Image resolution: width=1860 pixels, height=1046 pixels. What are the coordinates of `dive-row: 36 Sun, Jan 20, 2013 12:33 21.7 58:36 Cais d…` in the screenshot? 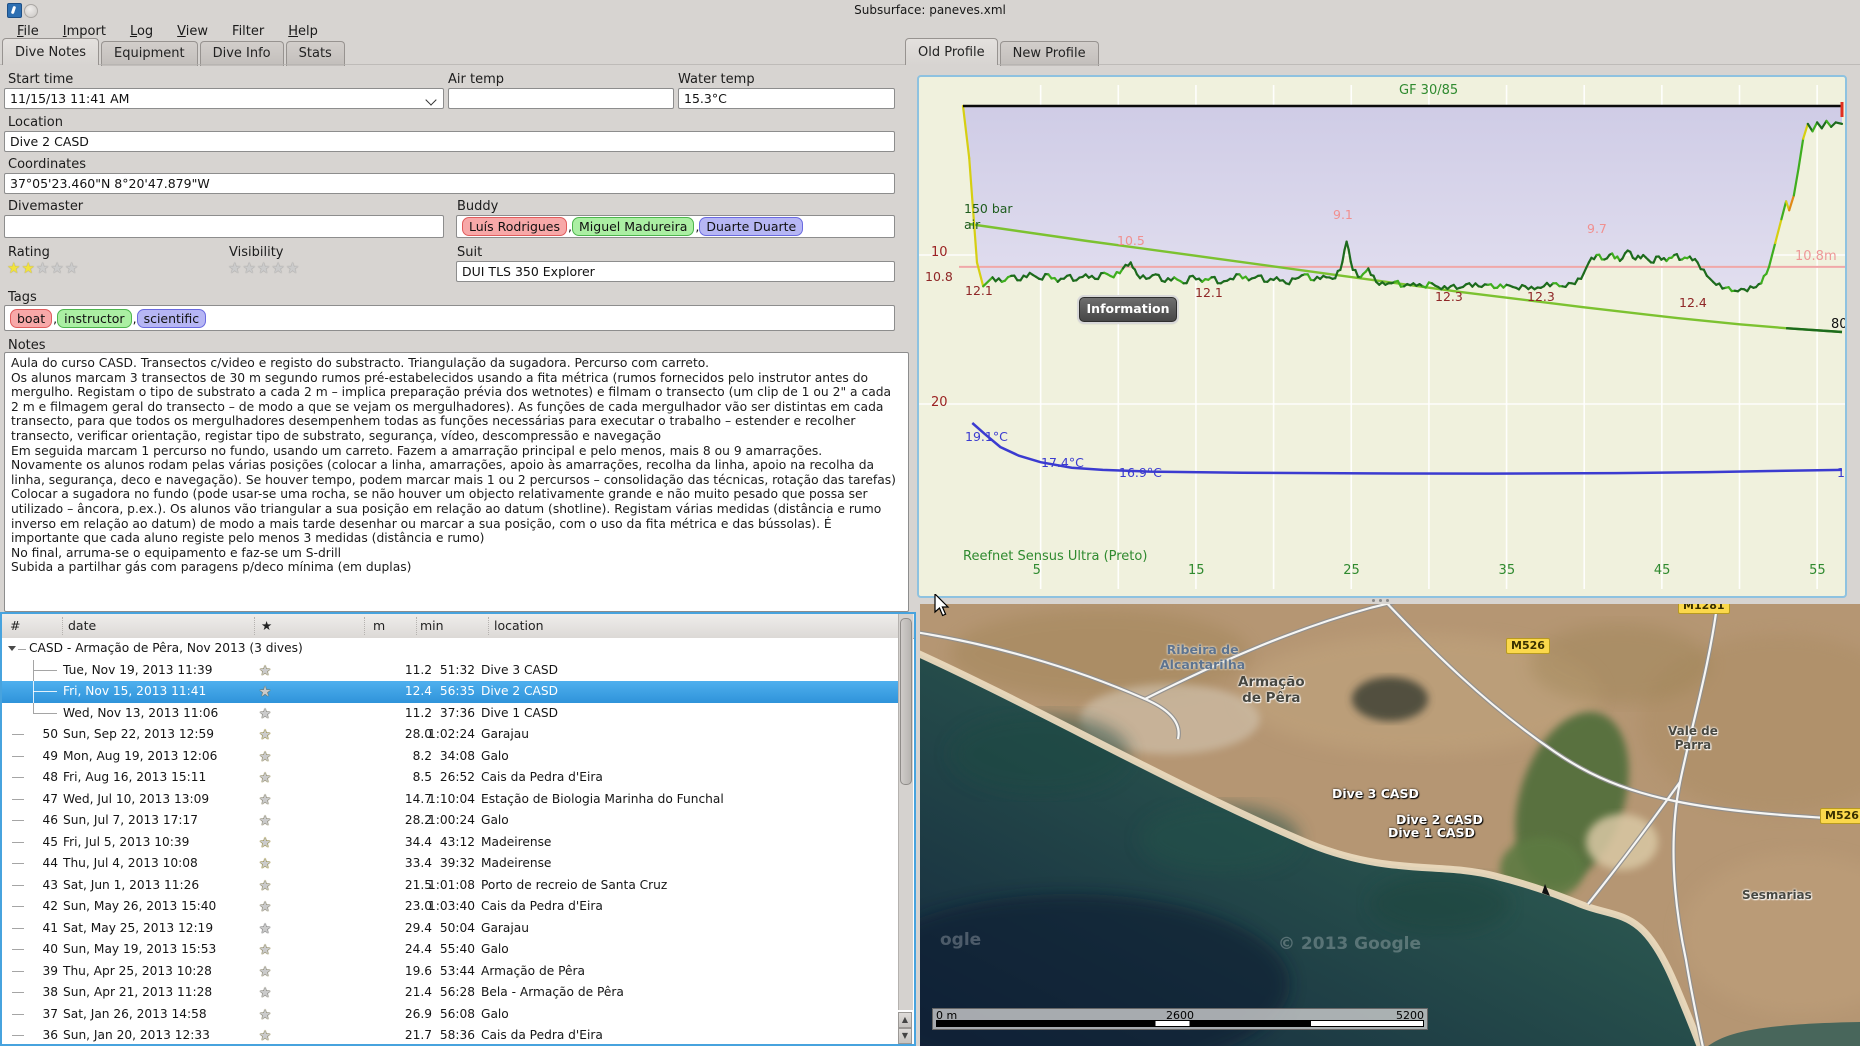 It's located at (451, 1034).